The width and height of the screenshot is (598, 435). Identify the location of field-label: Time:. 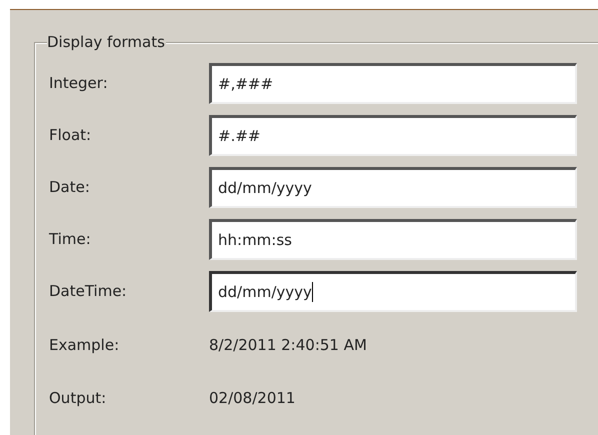
(70, 239).